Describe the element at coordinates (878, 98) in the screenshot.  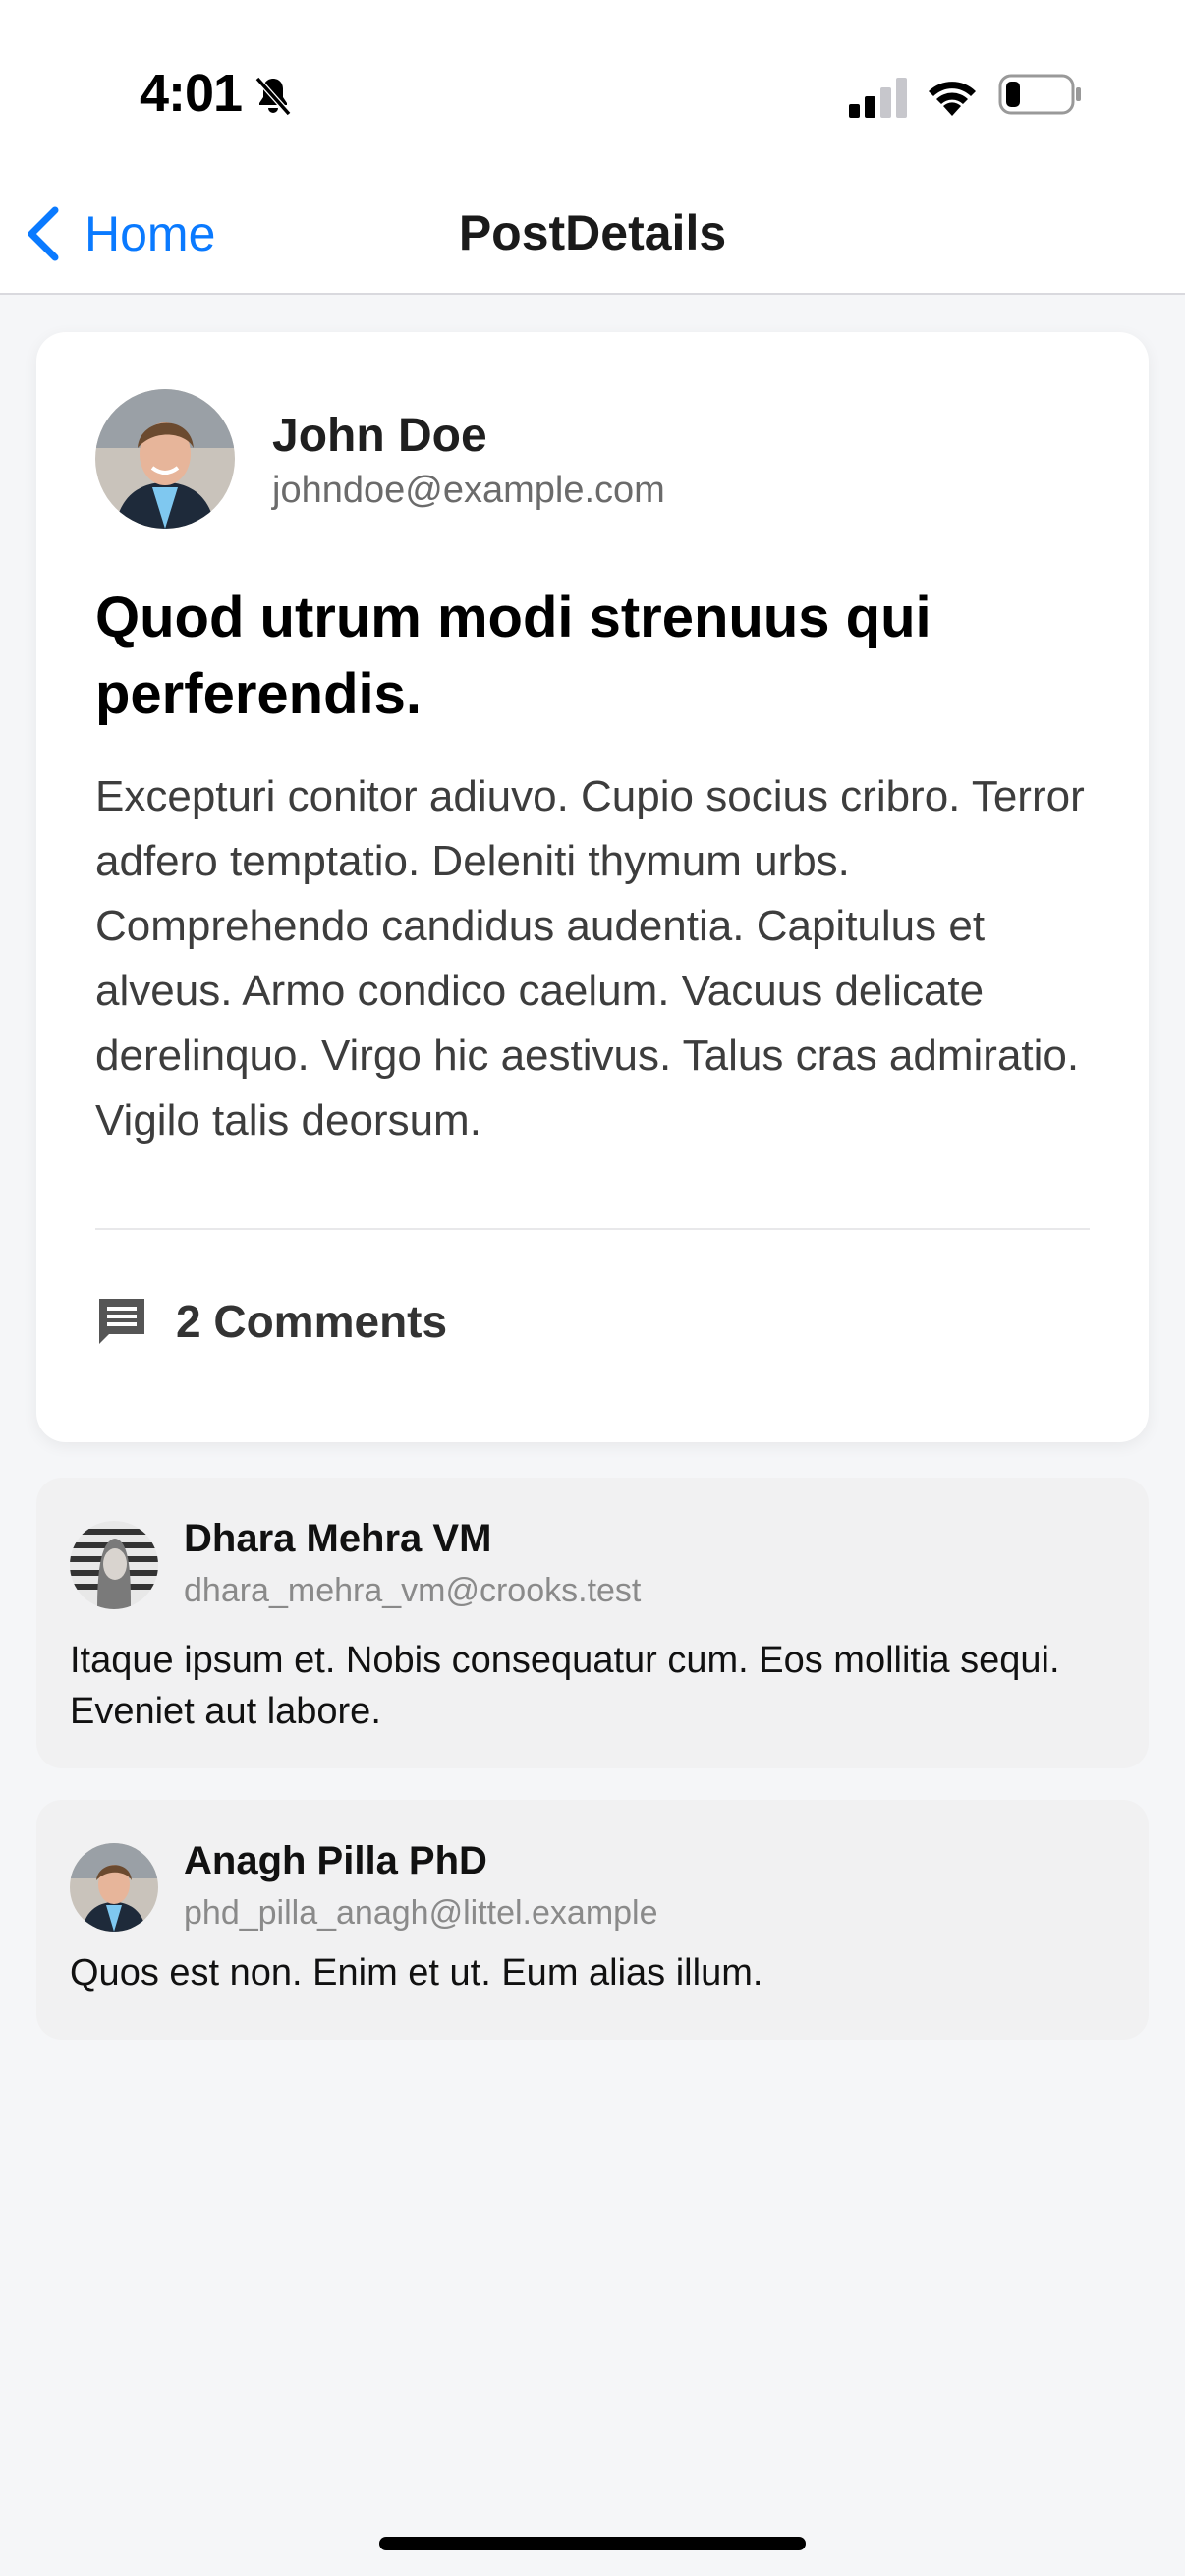
I see `signal-icon` at that location.